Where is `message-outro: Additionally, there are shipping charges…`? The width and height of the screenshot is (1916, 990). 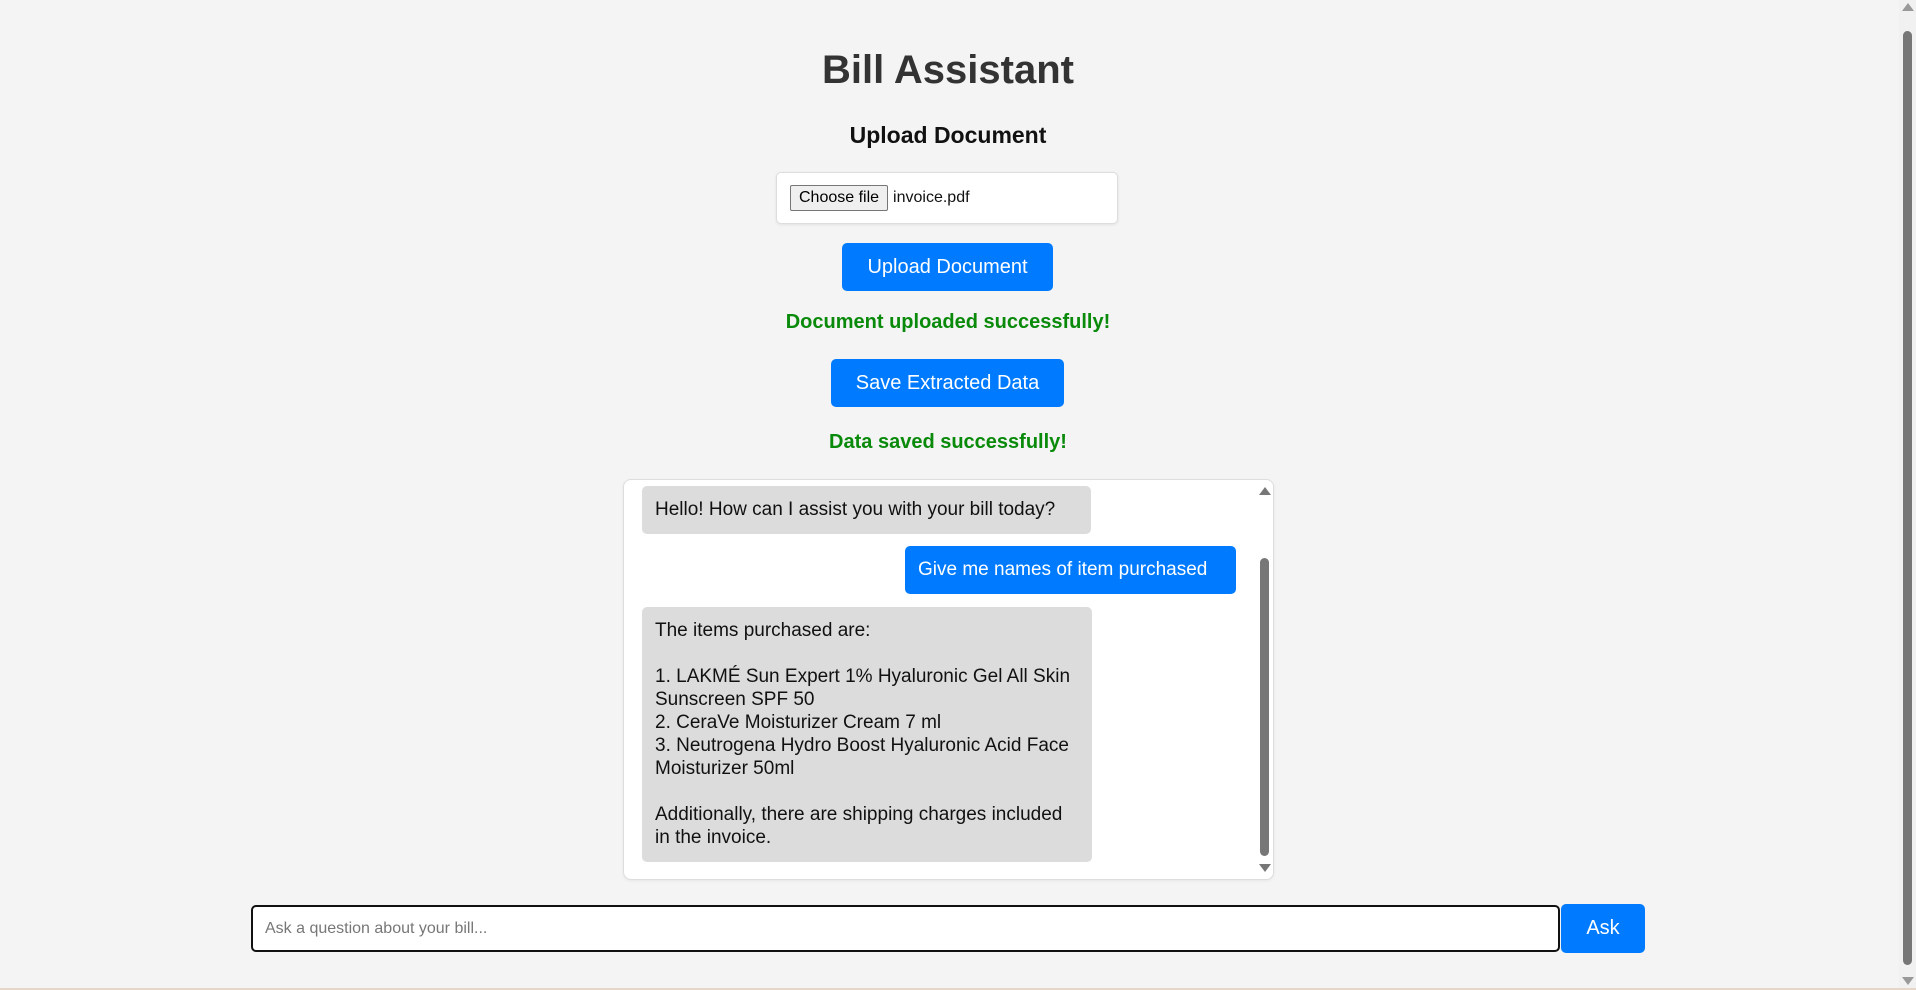
message-outro: Additionally, there are shipping charges… is located at coordinates (859, 826).